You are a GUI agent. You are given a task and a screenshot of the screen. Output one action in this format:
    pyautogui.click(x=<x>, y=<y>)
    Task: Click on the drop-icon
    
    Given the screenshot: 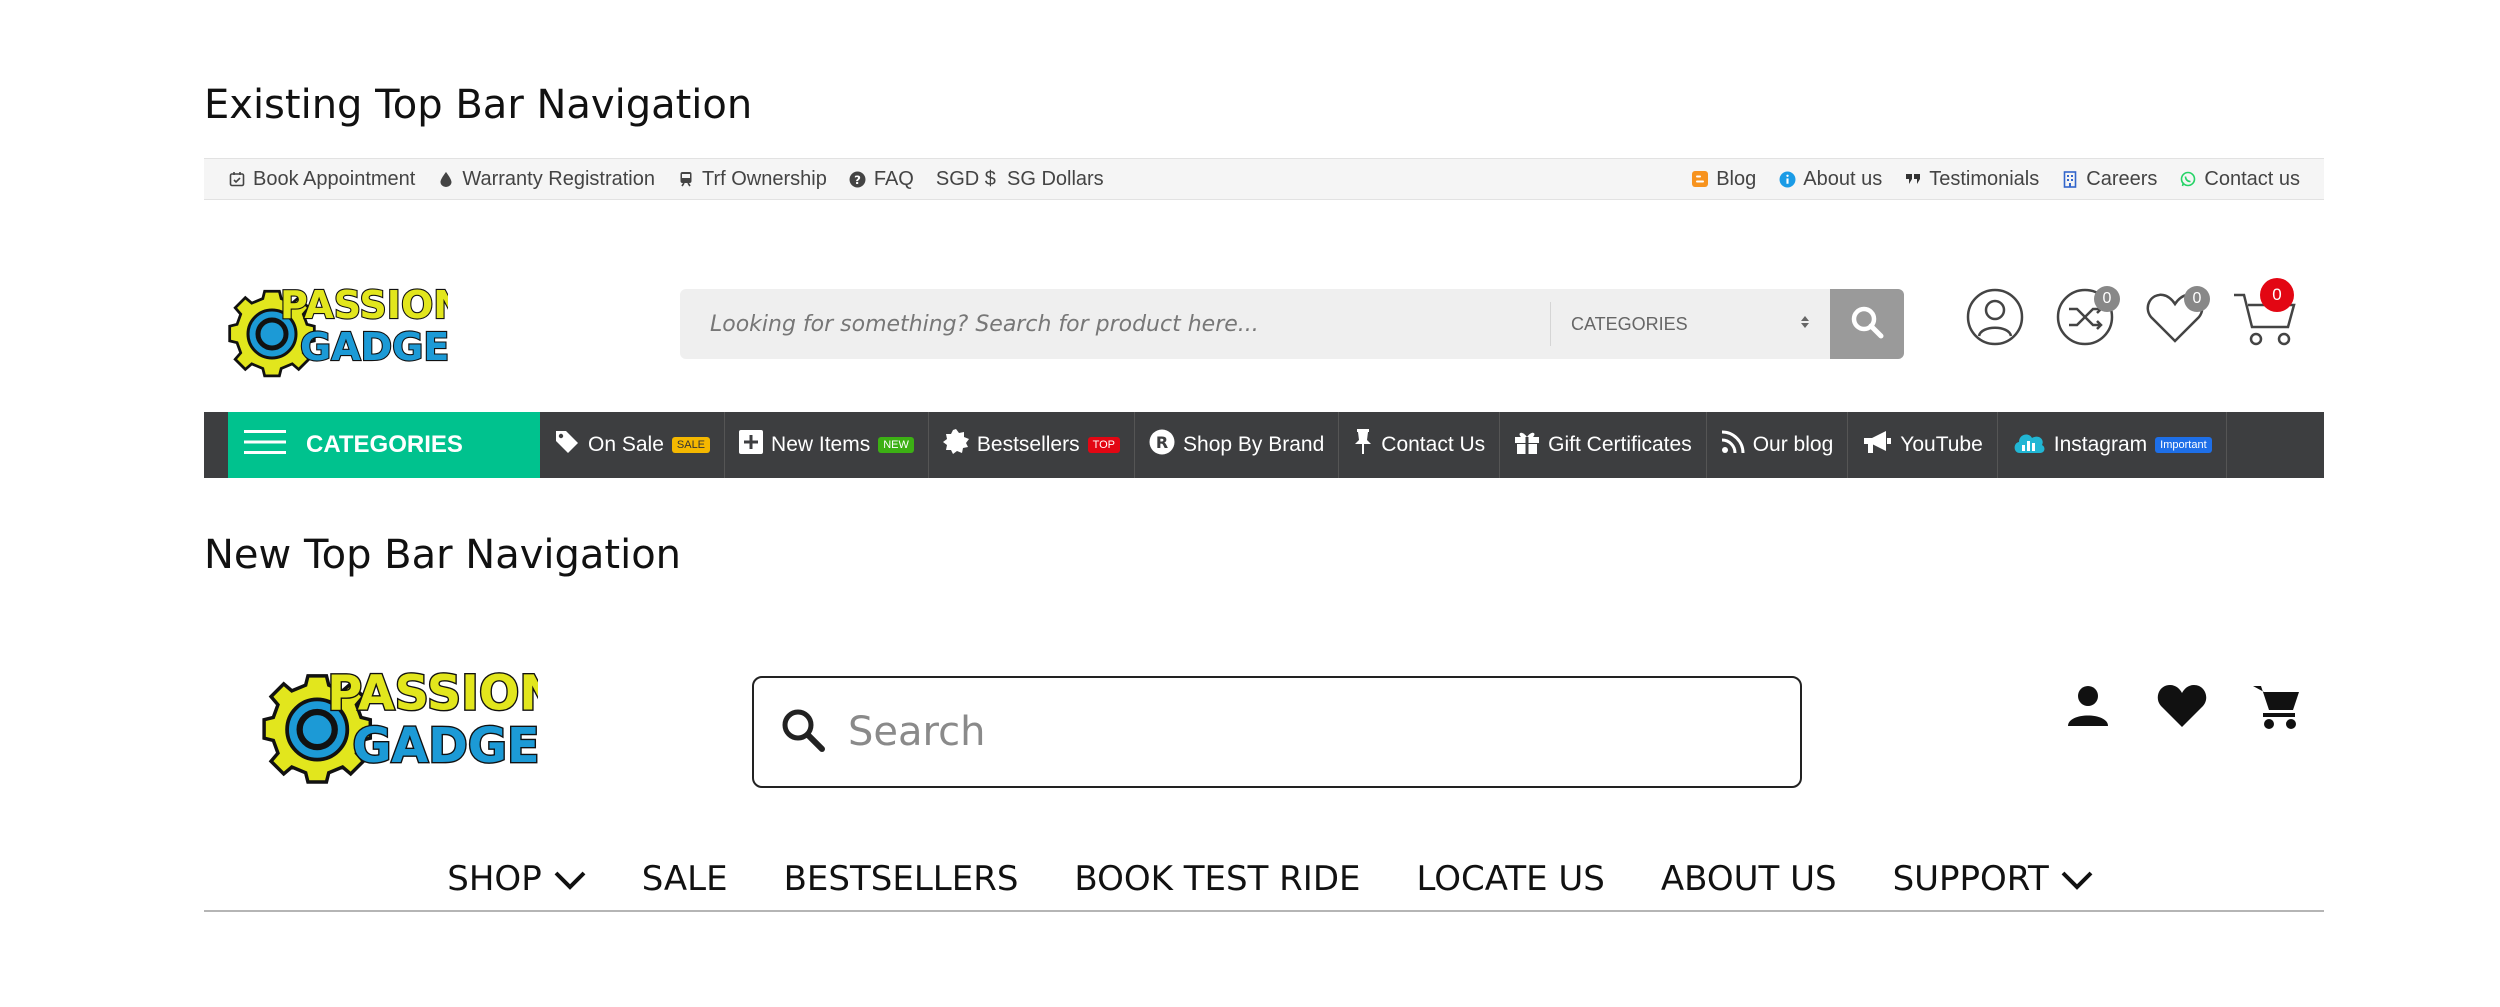 What is the action you would take?
    pyautogui.click(x=446, y=179)
    